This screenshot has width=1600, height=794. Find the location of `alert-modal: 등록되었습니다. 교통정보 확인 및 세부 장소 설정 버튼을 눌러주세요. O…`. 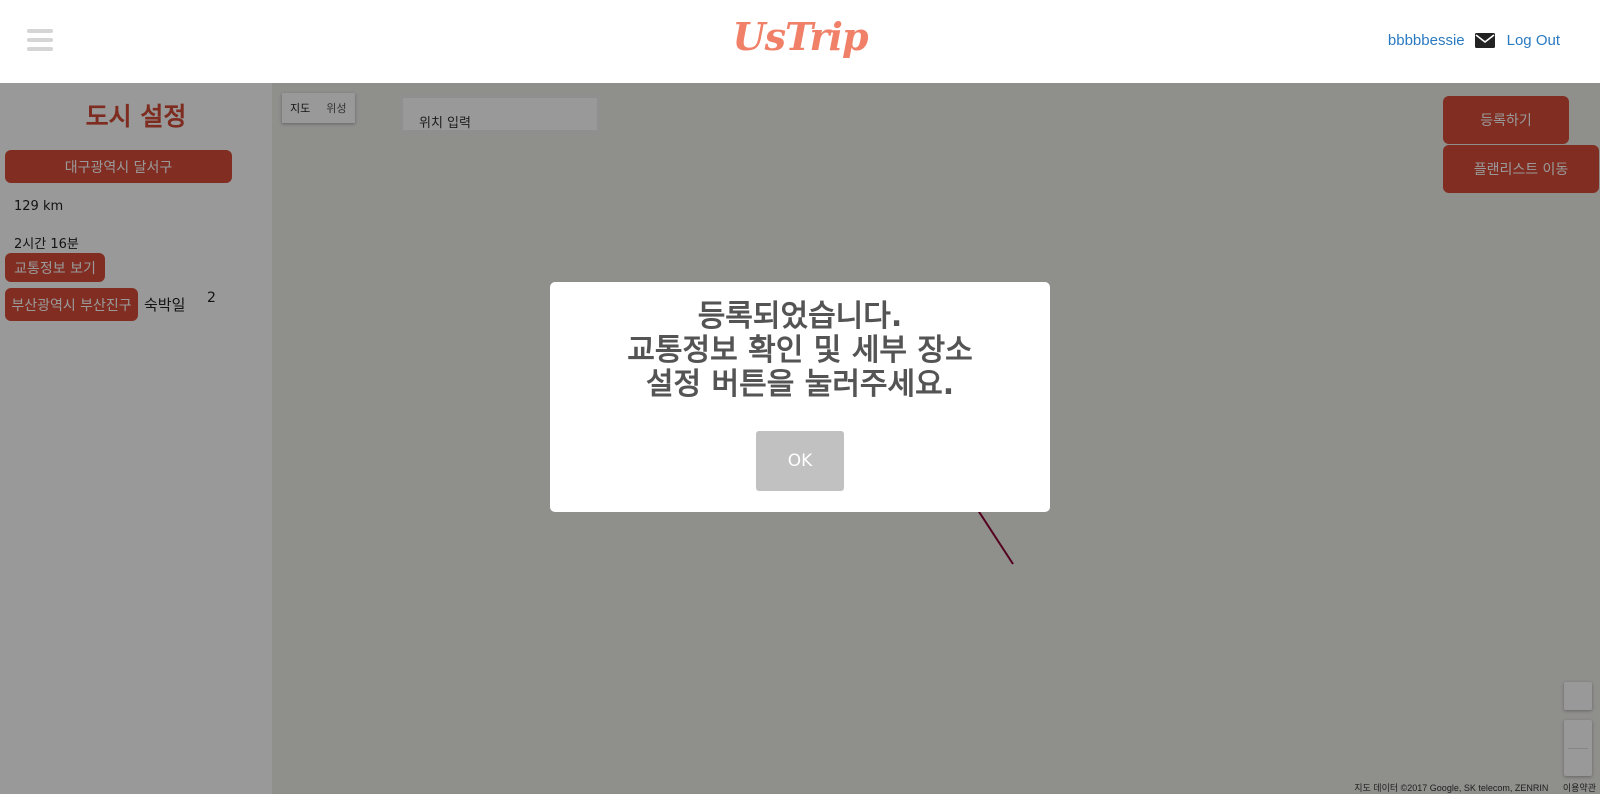

alert-modal: 등록되었습니다. 교통정보 확인 및 세부 장소 설정 버튼을 눌러주세요. O… is located at coordinates (800, 397).